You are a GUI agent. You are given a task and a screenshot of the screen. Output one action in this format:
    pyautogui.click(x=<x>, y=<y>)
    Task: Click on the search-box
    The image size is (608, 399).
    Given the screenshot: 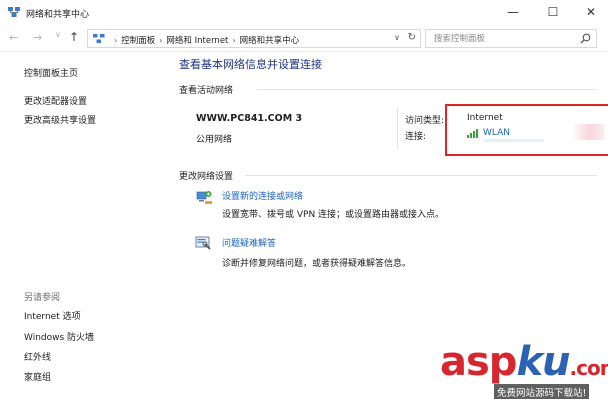 What is the action you would take?
    pyautogui.click(x=511, y=38)
    